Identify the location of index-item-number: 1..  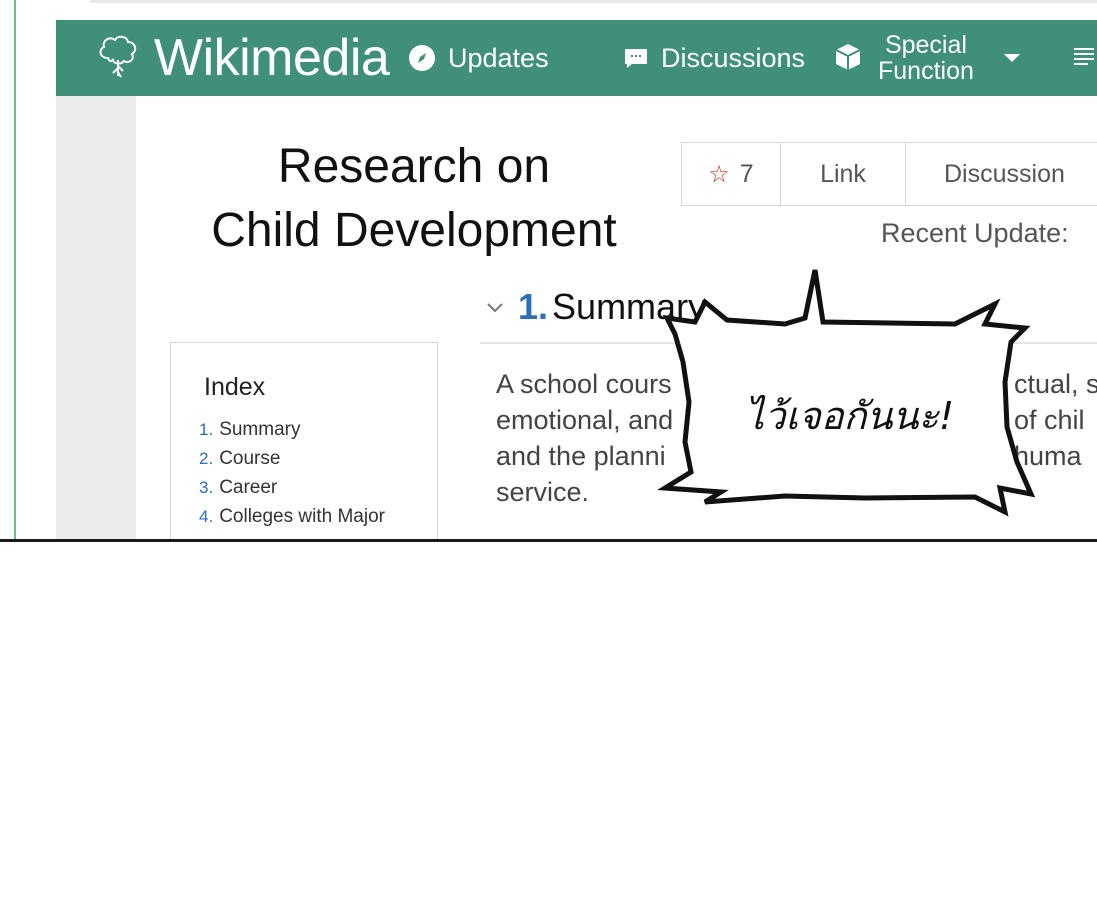
(206, 429).